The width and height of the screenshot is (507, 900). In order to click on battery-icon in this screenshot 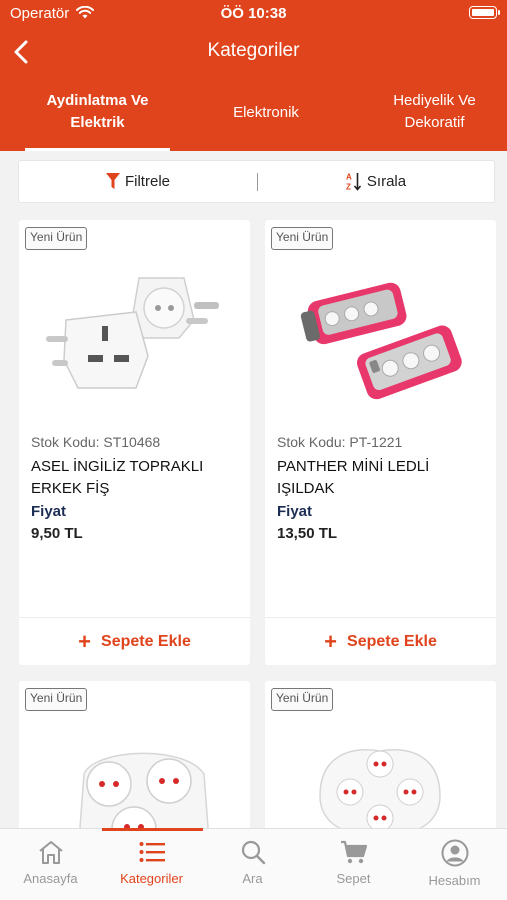, I will do `click(484, 12)`.